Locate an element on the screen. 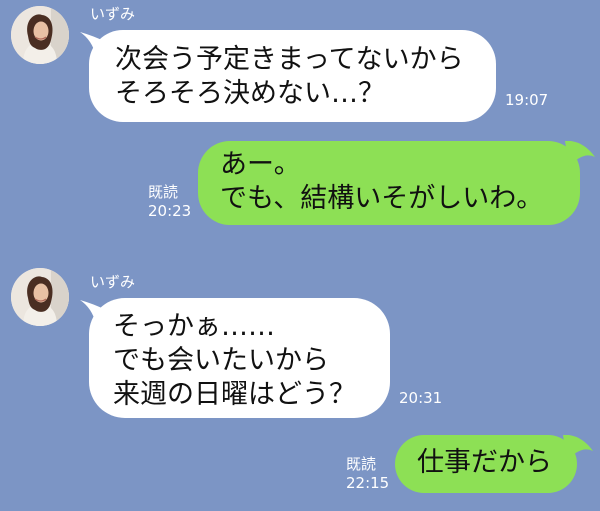 This screenshot has height=511, width=600. message-bubble: 次会う予定きまってないから そろそろ決めない…？ is located at coordinates (292, 76).